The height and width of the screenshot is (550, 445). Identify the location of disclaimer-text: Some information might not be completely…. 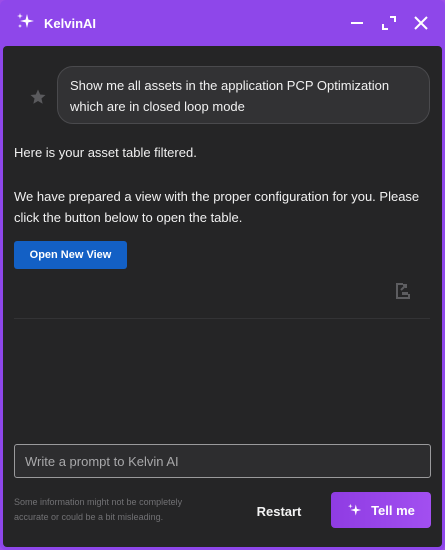
(98, 509).